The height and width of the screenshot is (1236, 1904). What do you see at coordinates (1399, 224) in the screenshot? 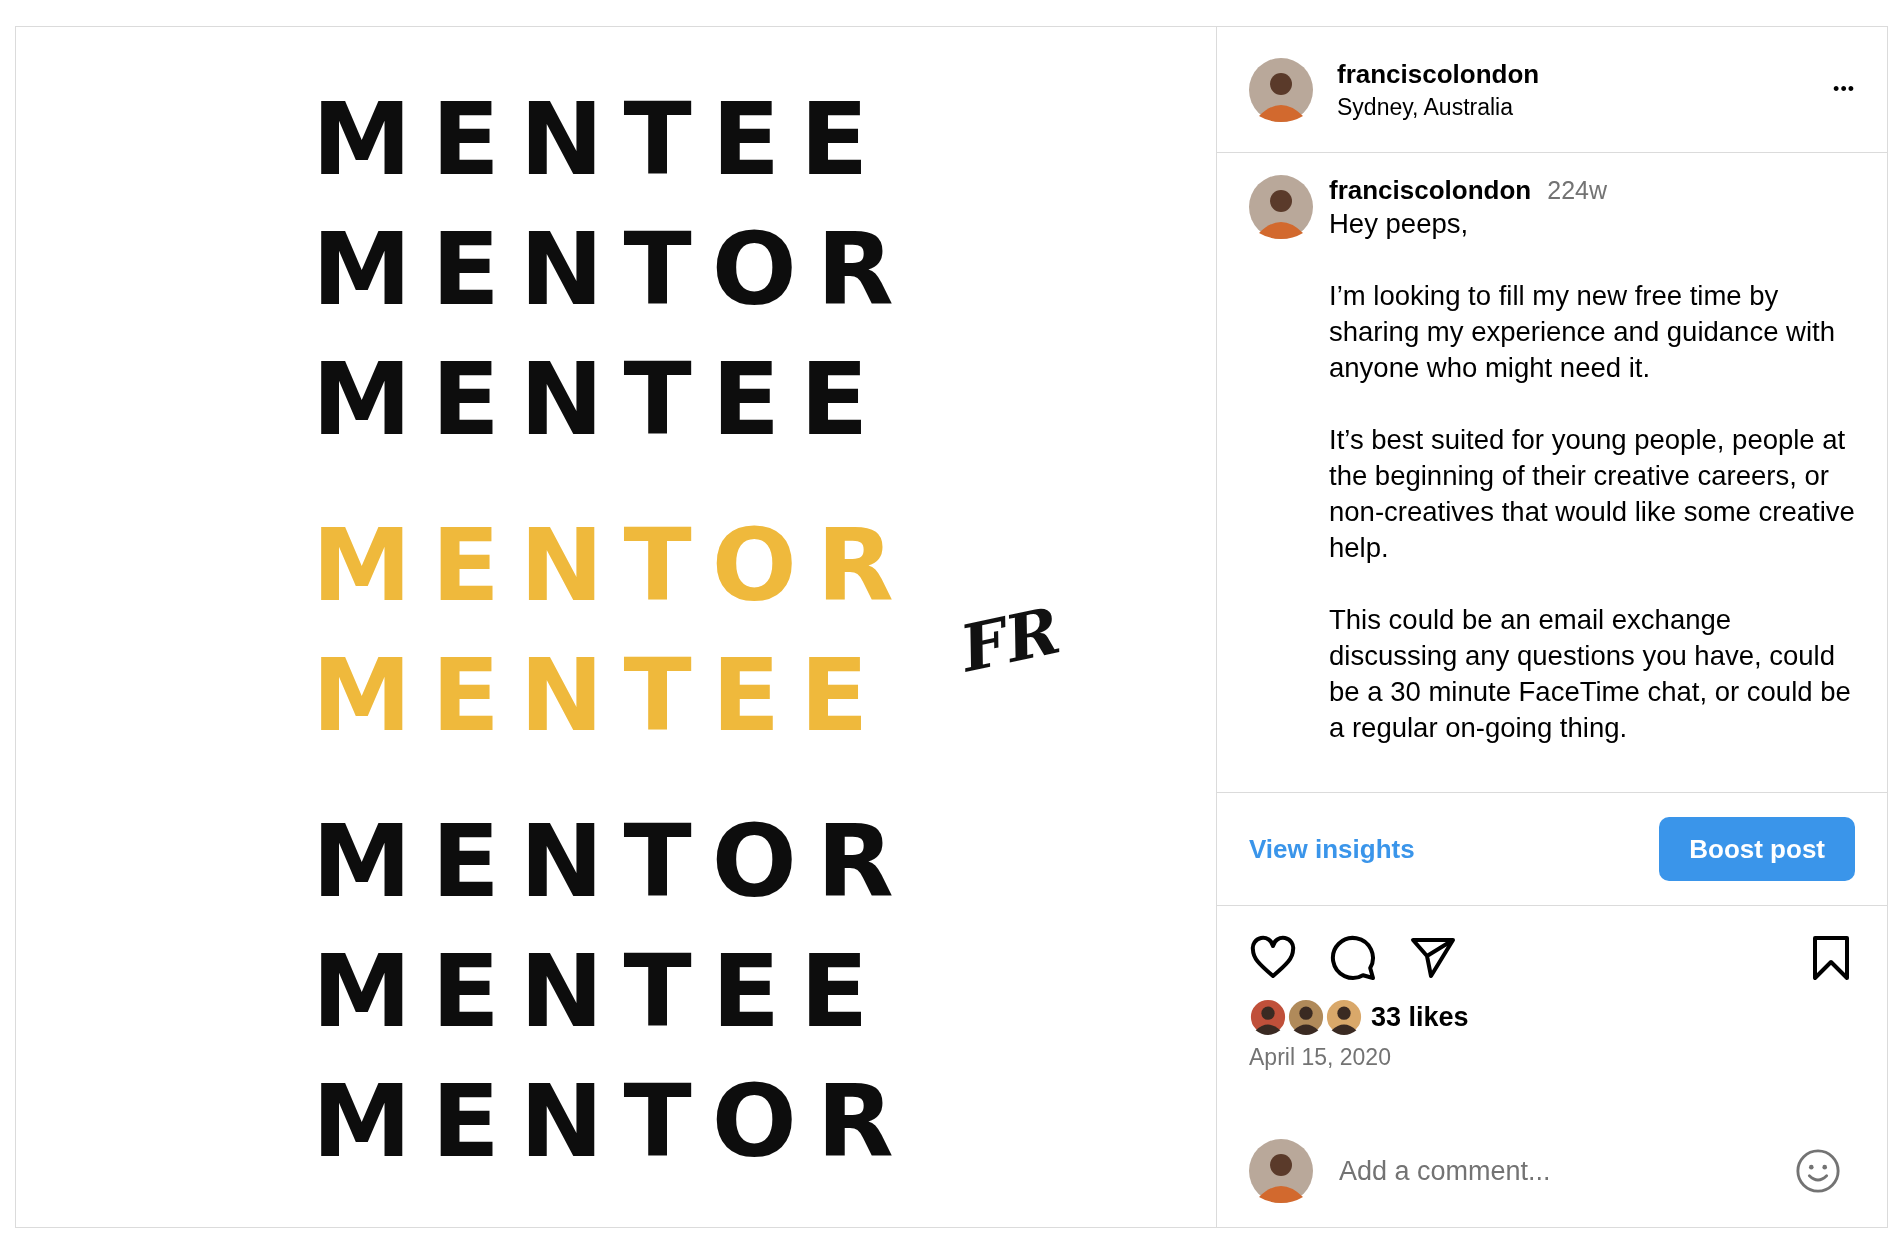
I see `caption-paragraph: Hey peeps,` at bounding box center [1399, 224].